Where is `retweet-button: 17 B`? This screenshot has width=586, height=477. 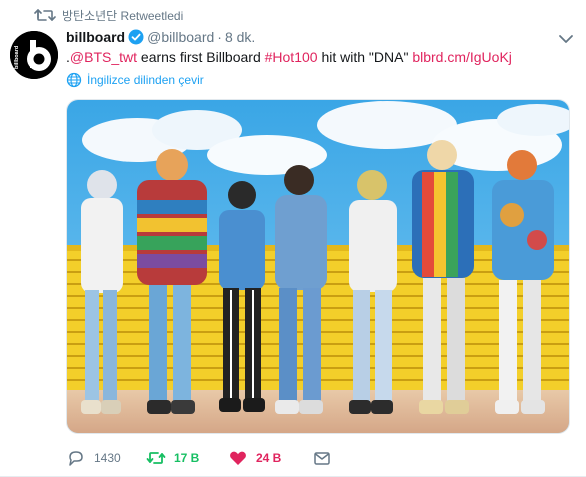 retweet-button: 17 B is located at coordinates (187, 458).